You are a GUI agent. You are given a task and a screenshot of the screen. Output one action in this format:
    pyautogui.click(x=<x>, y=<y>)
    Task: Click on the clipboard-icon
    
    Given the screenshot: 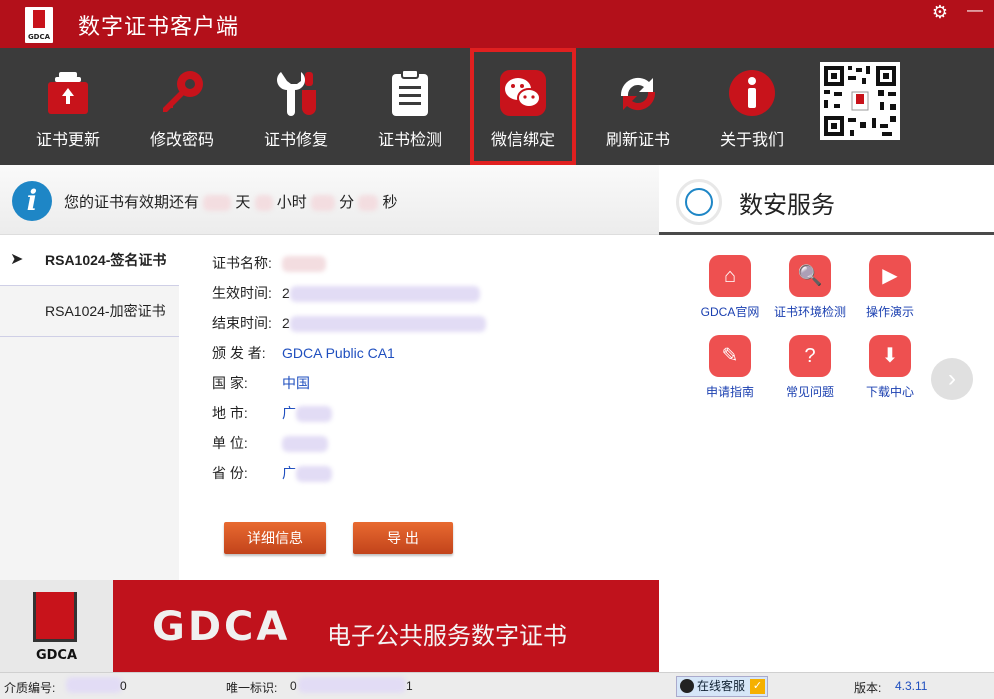 What is the action you would take?
    pyautogui.click(x=410, y=92)
    